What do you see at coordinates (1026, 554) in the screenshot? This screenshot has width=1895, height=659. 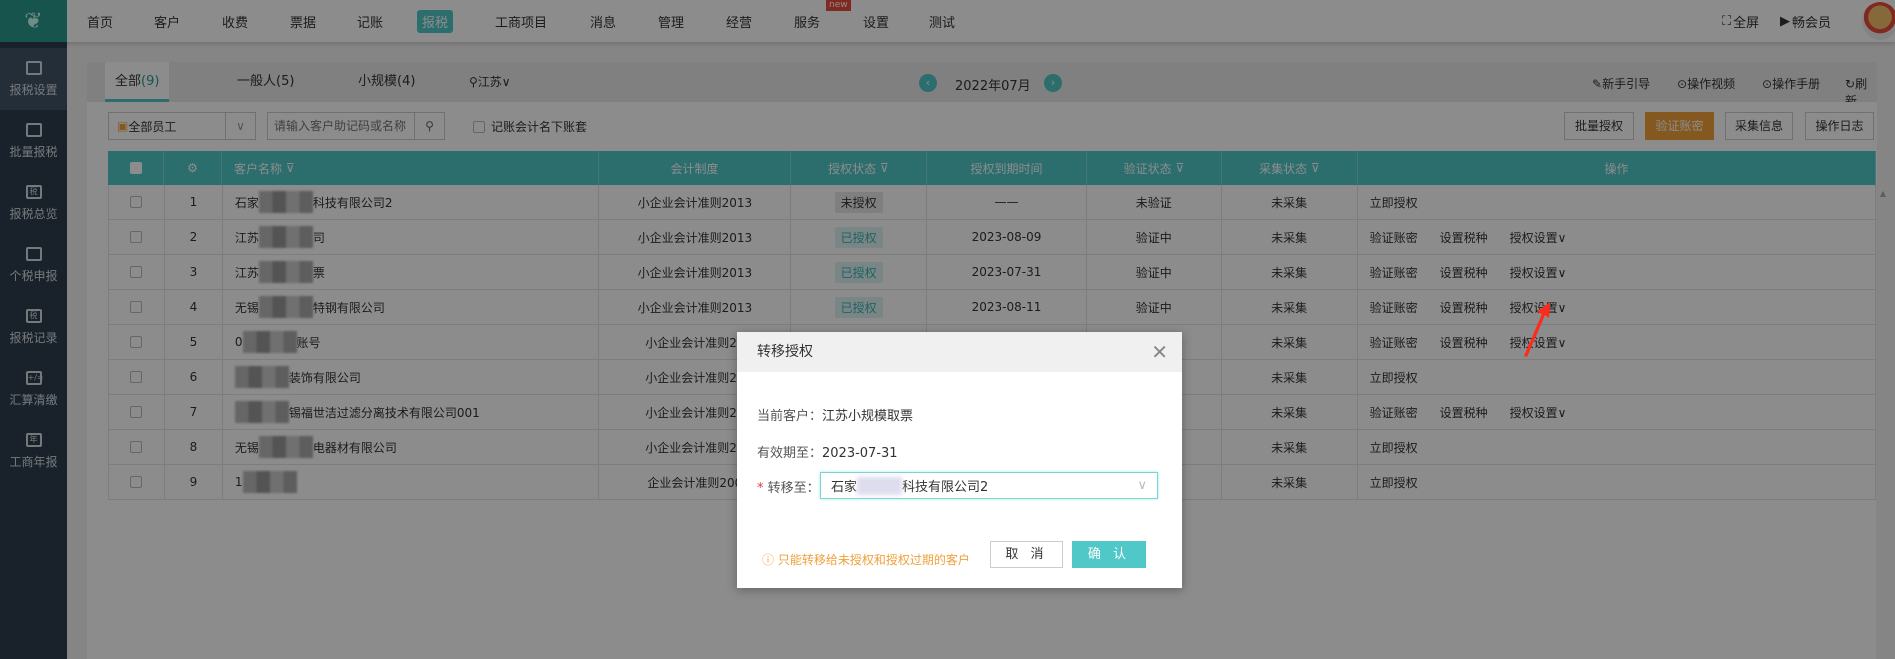 I see `cancel-button: 取 消` at bounding box center [1026, 554].